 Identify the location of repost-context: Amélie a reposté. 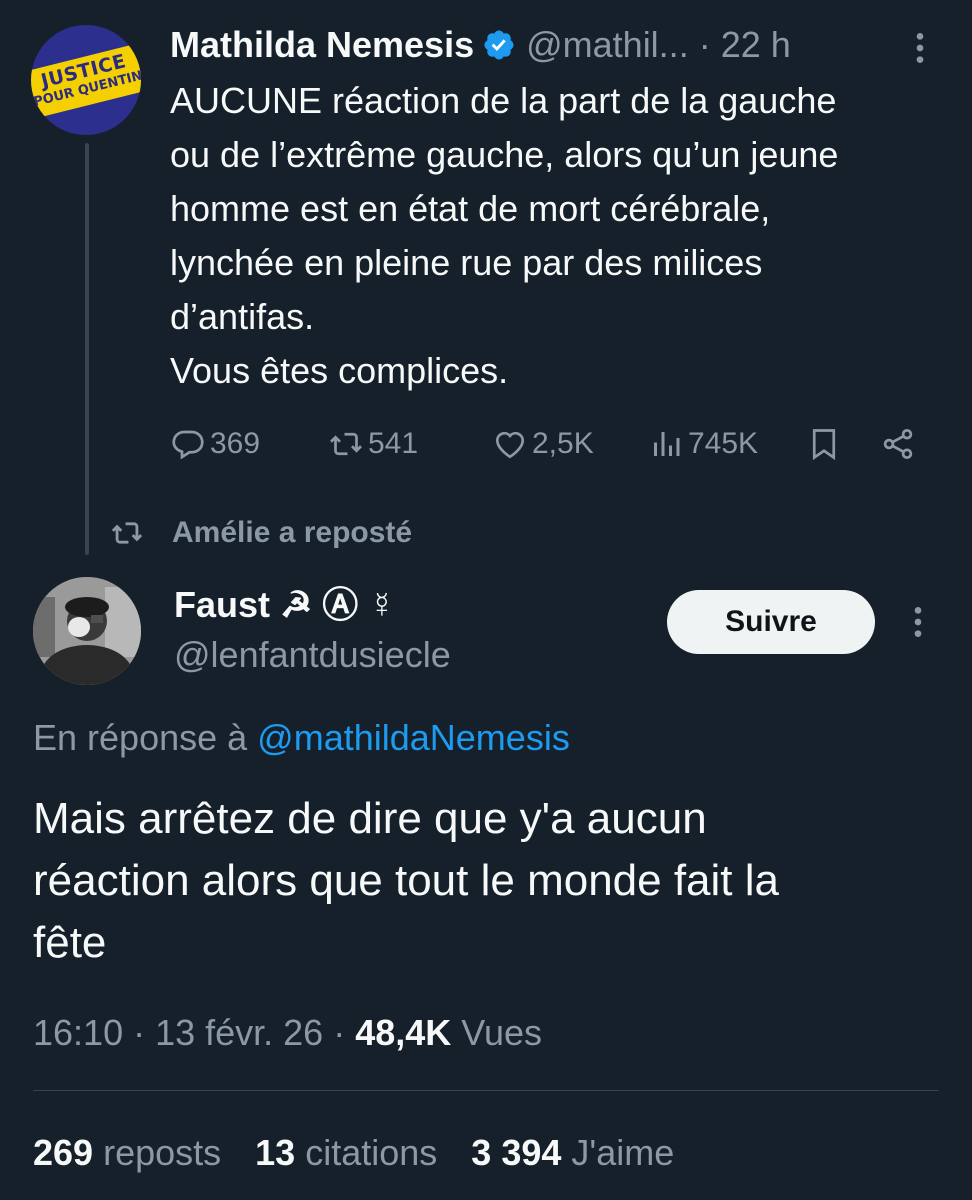
(261, 533).